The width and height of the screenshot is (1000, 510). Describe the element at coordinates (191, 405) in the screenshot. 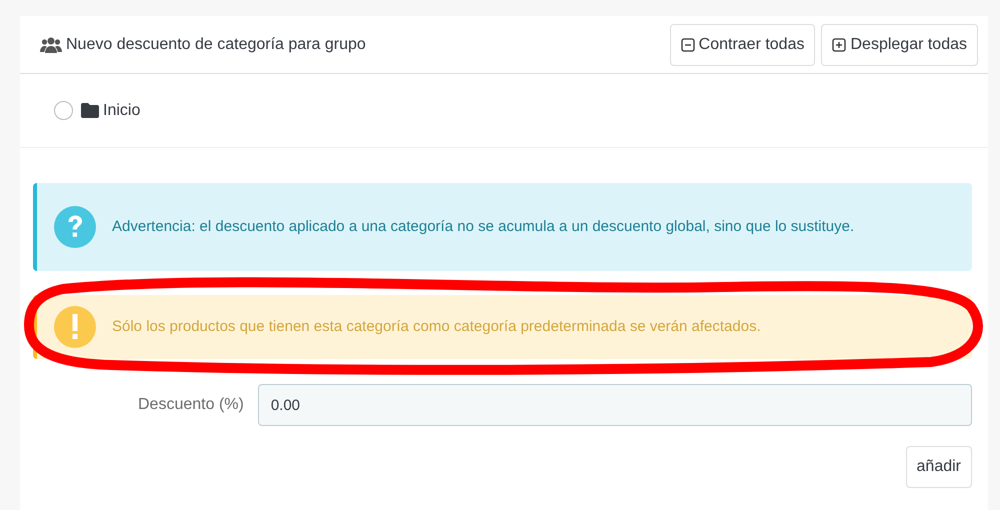

I see `discount-label: Descuento (%)` at that location.